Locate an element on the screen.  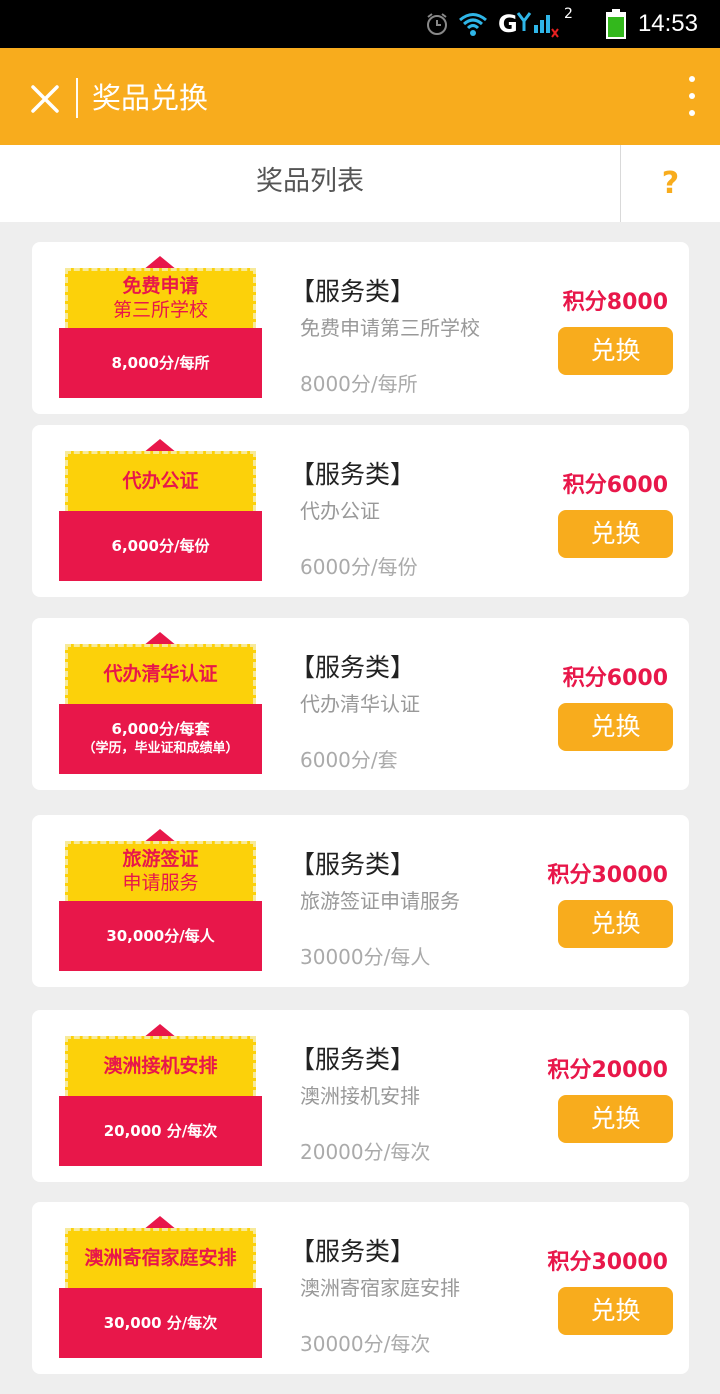
signal-icon is located at coordinates (538, 24).